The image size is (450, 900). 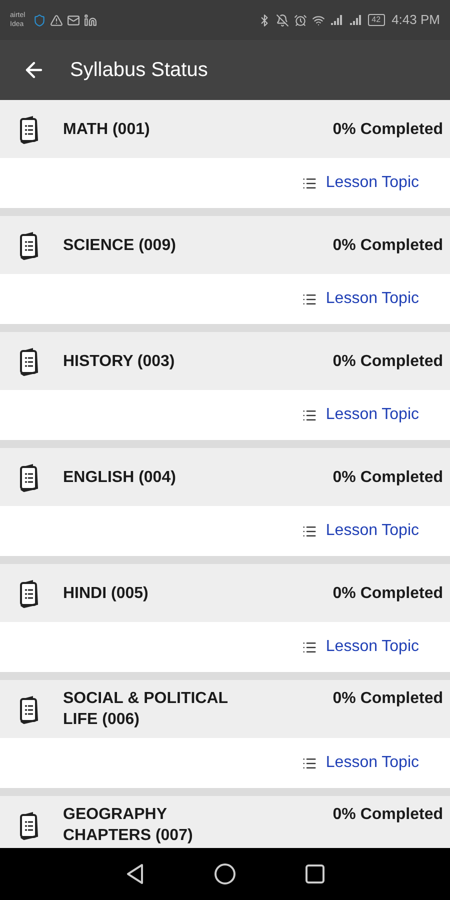 I want to click on subject-header: ENGLISH (004) 0% Completed, so click(x=225, y=477).